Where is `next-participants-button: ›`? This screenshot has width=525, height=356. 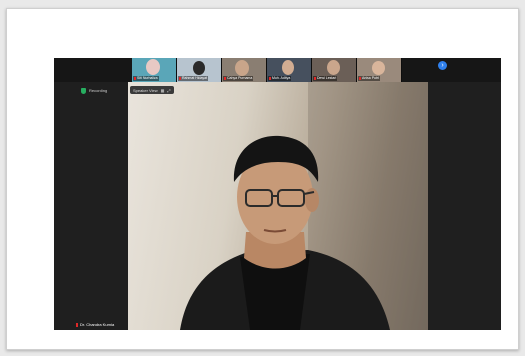
next-participants-button: › is located at coordinates (442, 65).